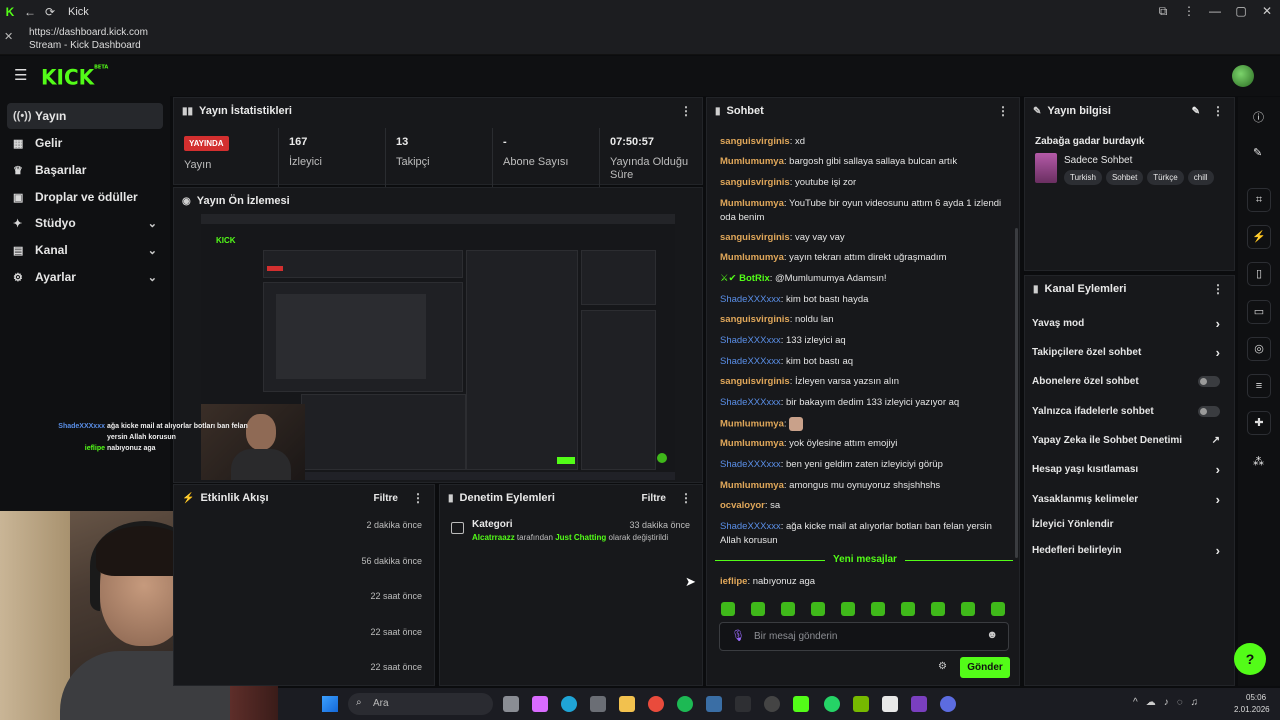  I want to click on reload-icon: ⟳, so click(50, 12).